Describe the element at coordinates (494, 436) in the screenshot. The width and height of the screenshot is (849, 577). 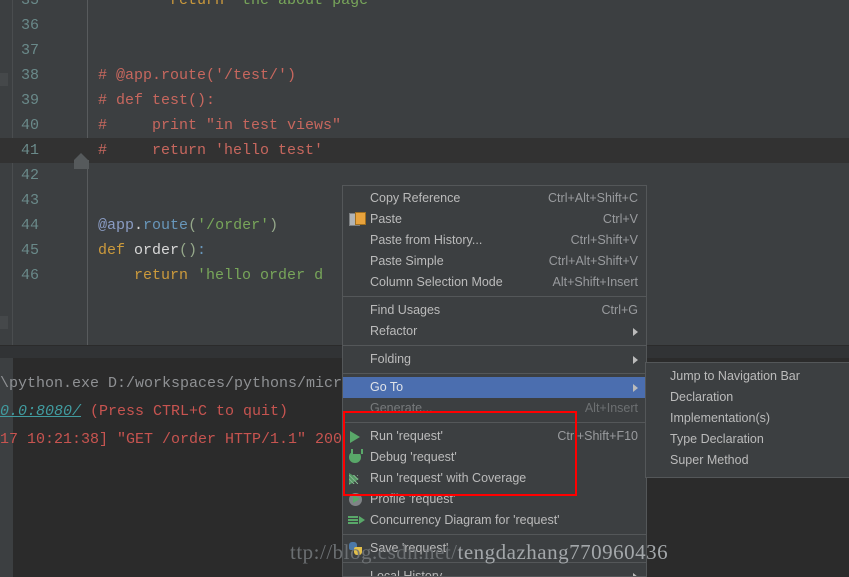
I see `menu-item-run-request: Run 'request' Ctrl+Shift+F10` at that location.